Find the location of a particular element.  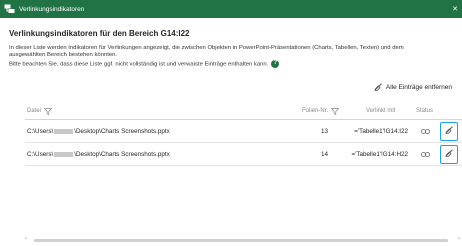

scroll-left-icon: ‹ is located at coordinates (26, 239).